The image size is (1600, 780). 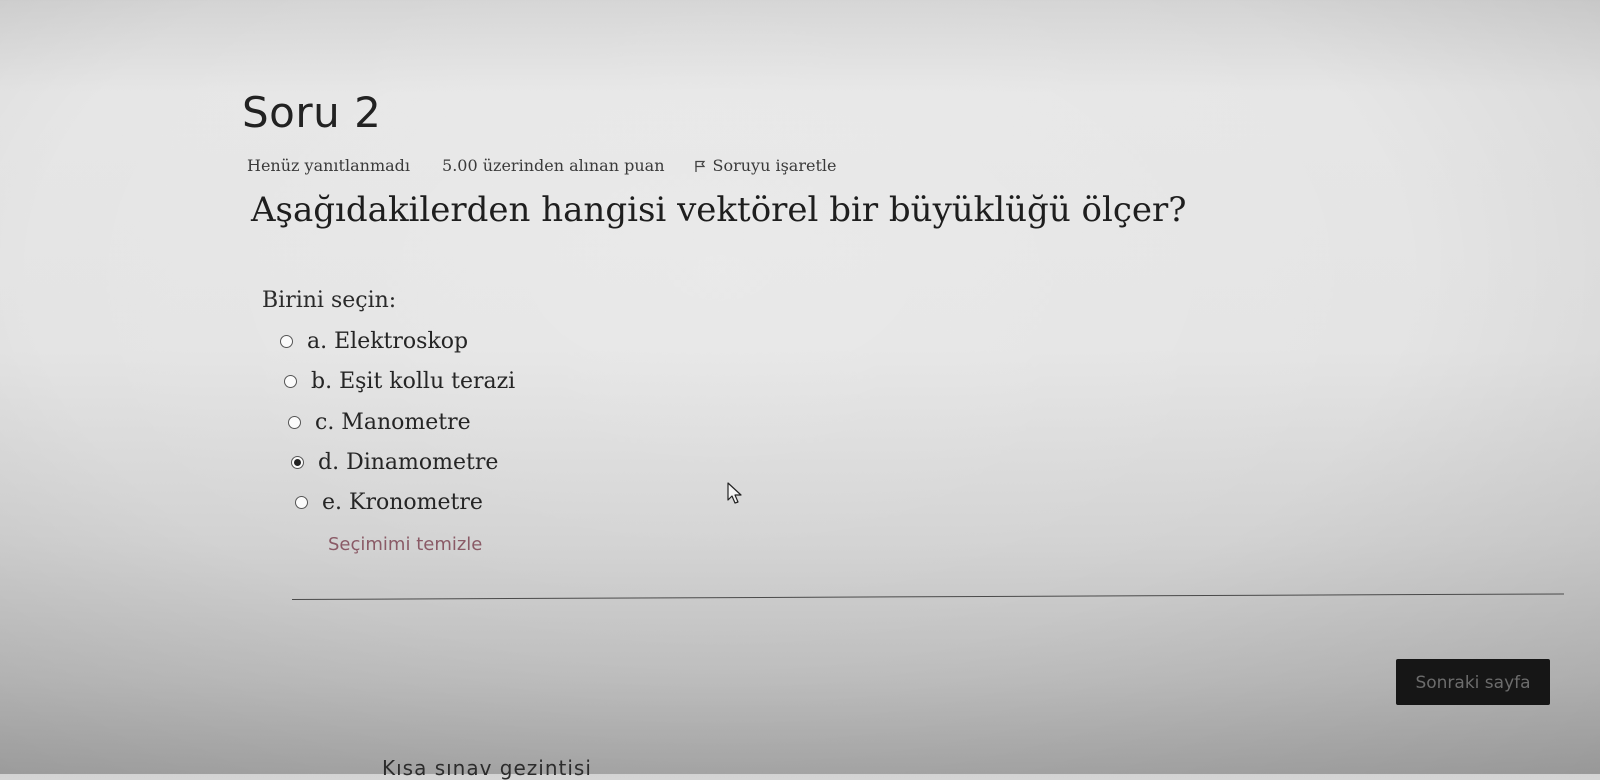 What do you see at coordinates (927, 596) in the screenshot?
I see `section-divider` at bounding box center [927, 596].